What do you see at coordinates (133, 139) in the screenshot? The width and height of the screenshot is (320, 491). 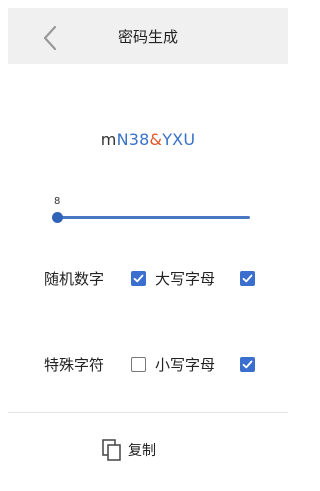 I see `password-segment: N38` at bounding box center [133, 139].